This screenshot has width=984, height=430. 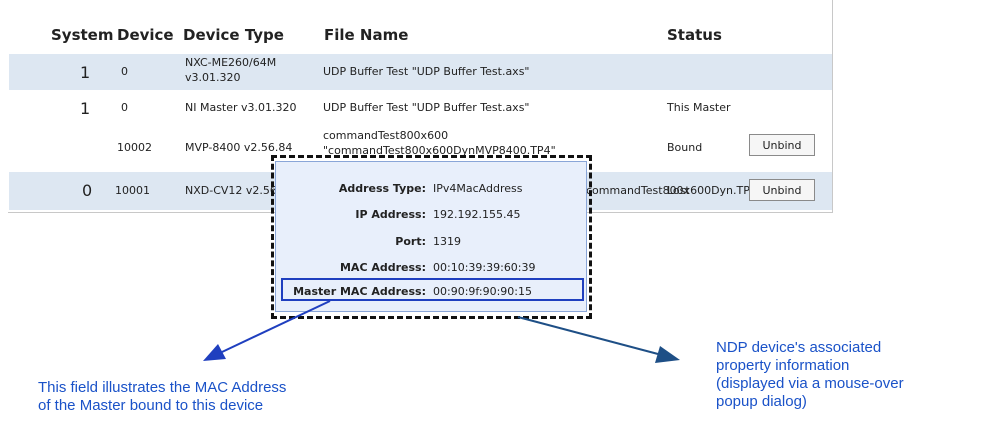 I want to click on header-device-type: Device Type, so click(x=233, y=35).